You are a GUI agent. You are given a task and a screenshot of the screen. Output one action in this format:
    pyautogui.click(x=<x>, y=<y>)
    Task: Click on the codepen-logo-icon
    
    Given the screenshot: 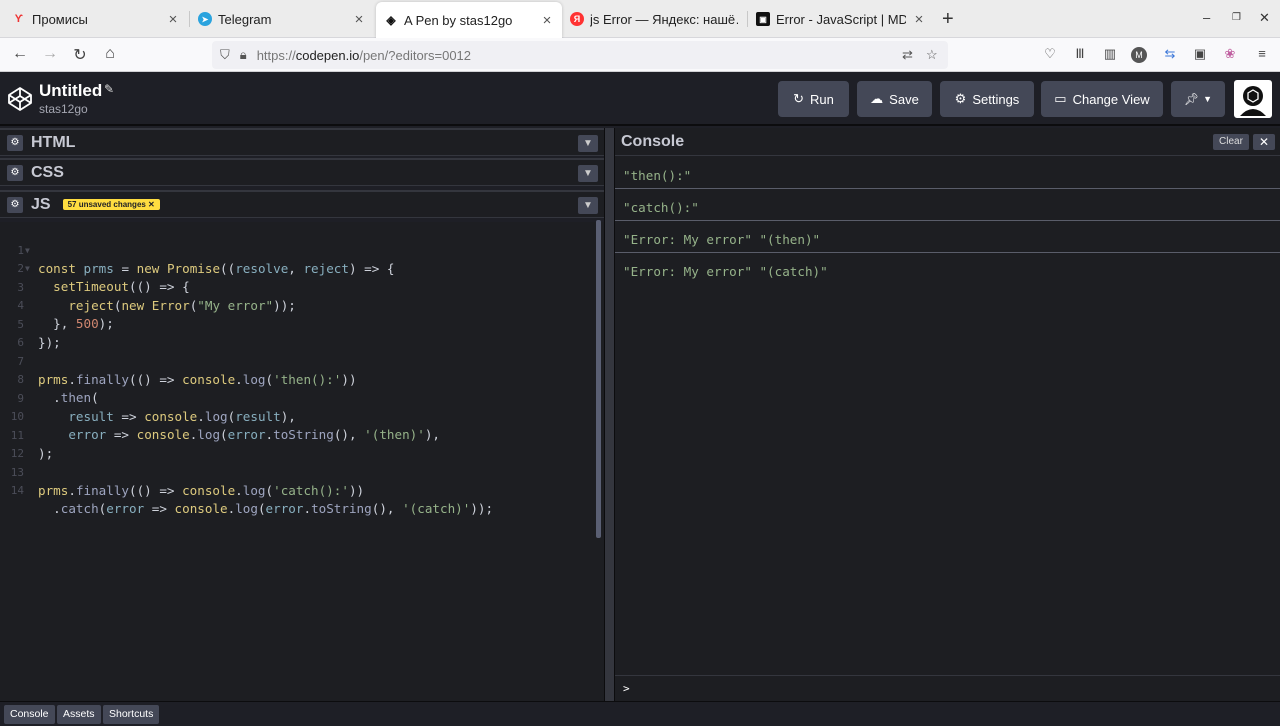 What is the action you would take?
    pyautogui.click(x=20, y=99)
    